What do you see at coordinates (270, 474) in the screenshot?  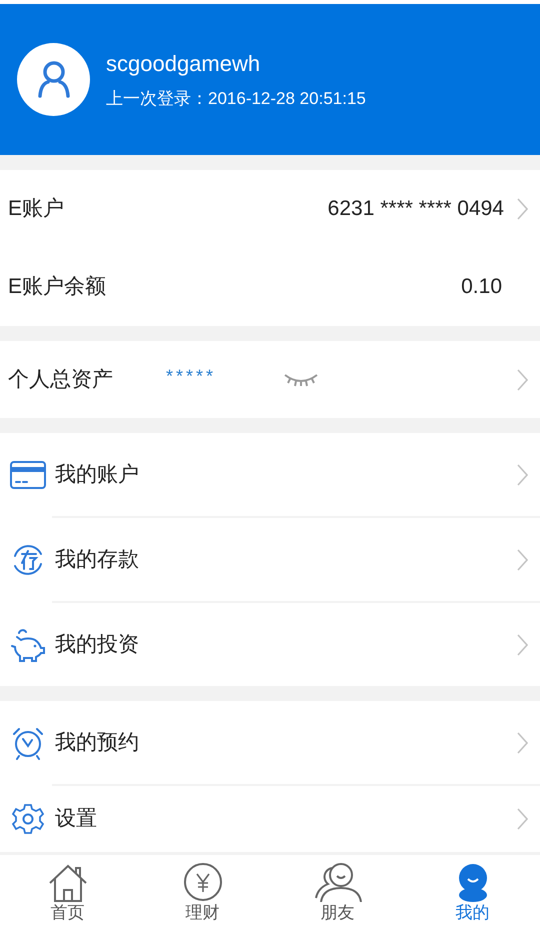 I see `menu-item: 我的账户` at bounding box center [270, 474].